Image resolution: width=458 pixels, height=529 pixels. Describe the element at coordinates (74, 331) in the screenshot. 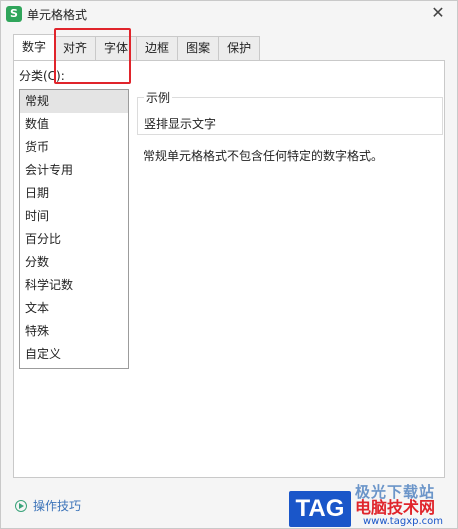

I see `category-item-special: 特殊` at that location.